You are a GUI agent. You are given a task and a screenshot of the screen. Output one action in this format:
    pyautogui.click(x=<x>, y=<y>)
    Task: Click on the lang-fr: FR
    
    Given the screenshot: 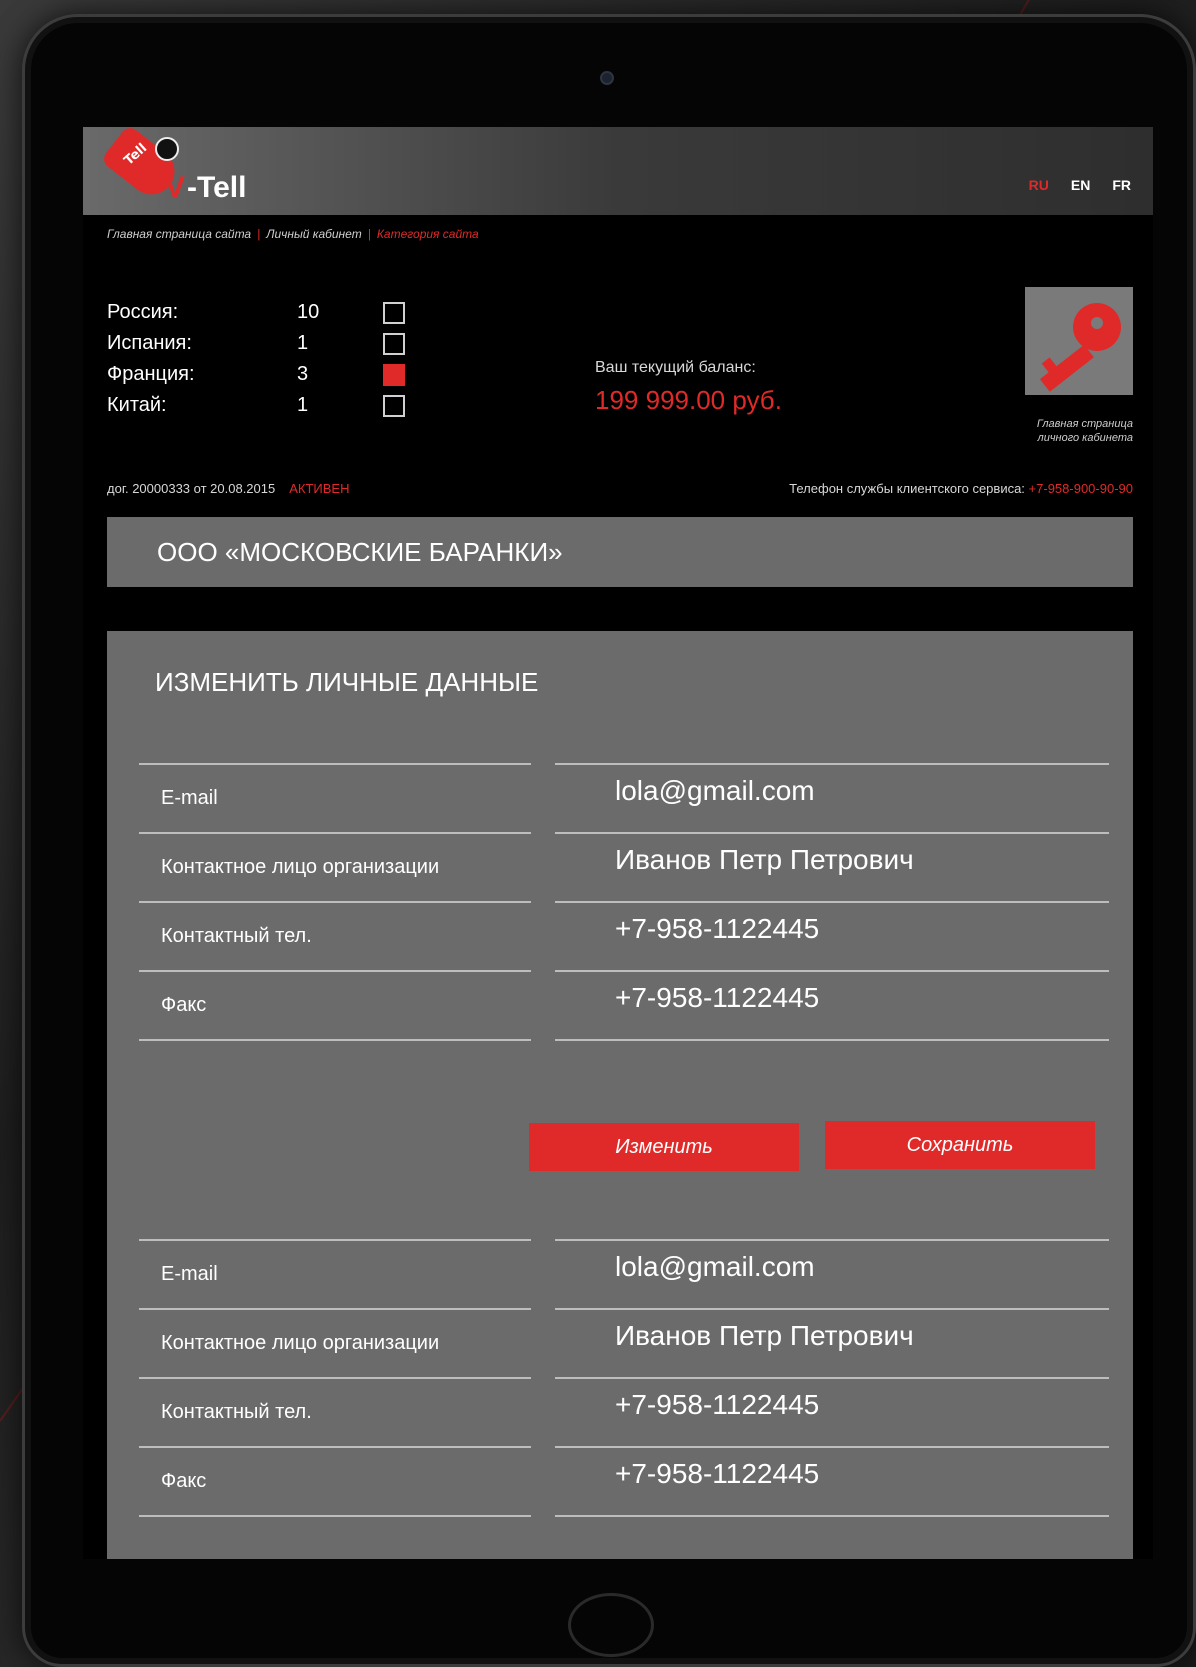 What is the action you would take?
    pyautogui.click(x=1121, y=185)
    